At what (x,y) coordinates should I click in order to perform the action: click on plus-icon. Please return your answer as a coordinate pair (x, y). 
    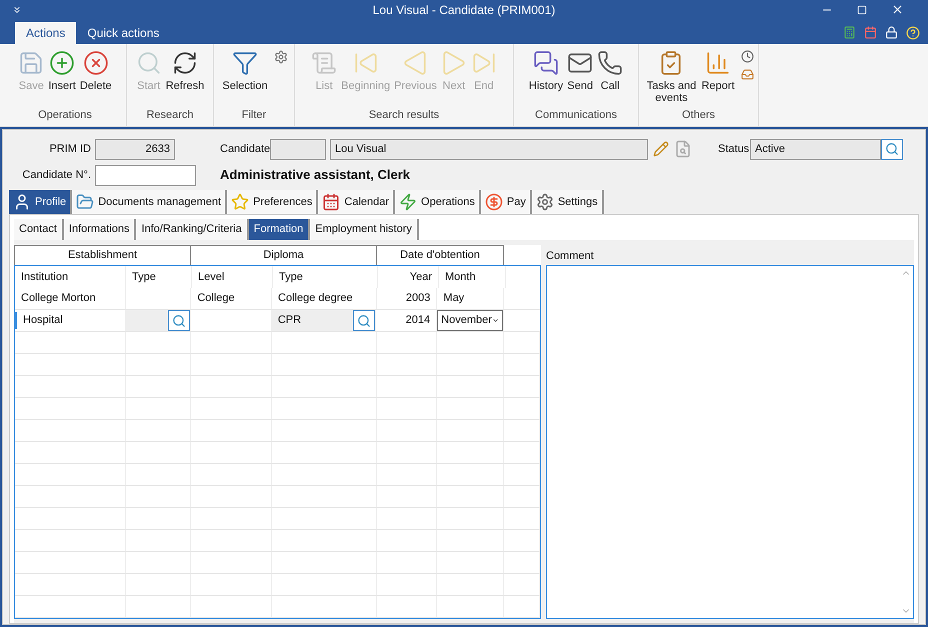
    Looking at the image, I should click on (62, 63).